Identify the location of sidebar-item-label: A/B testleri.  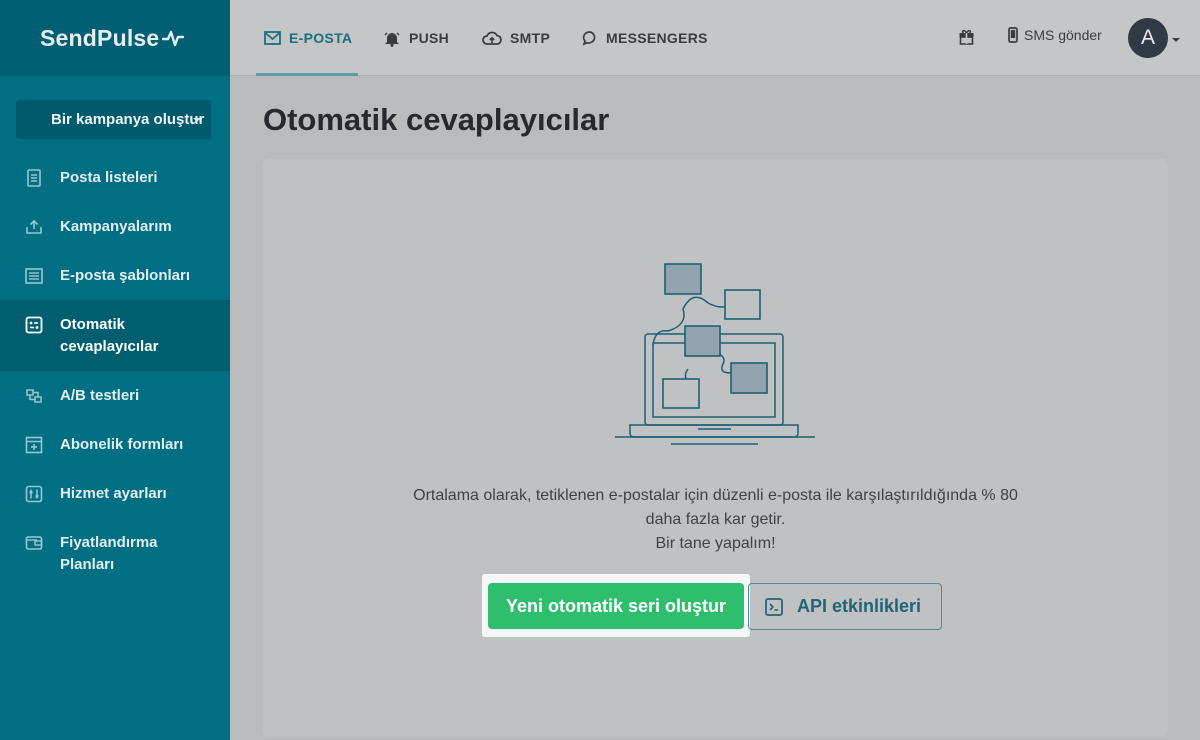
(100, 395).